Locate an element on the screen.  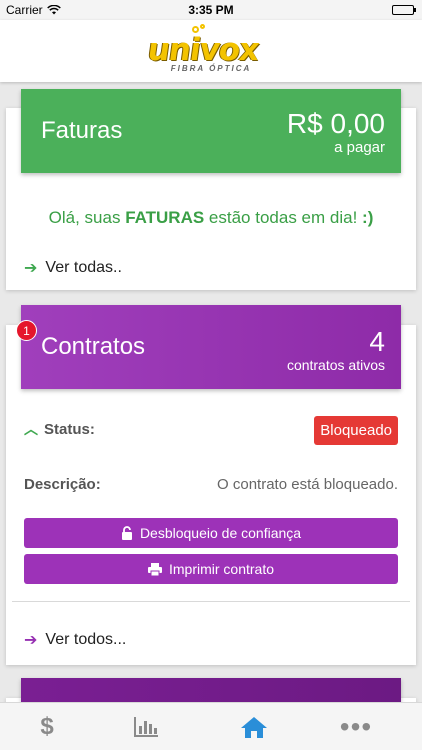
divider is located at coordinates (211, 601).